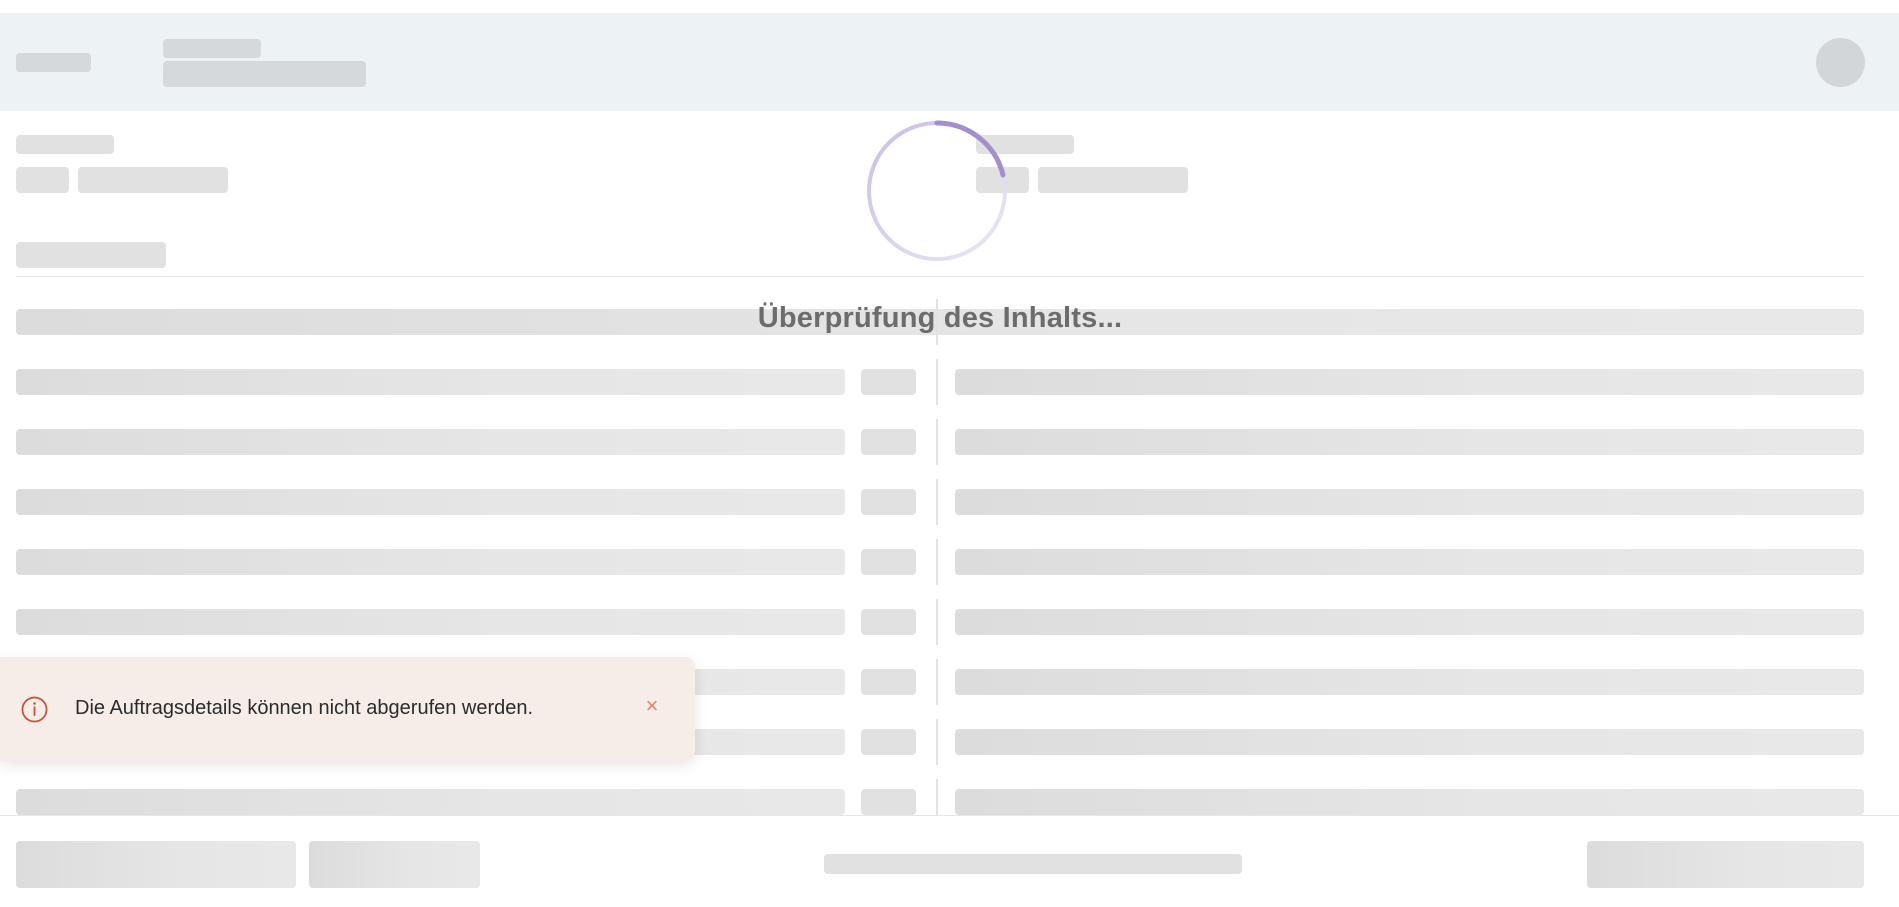 This screenshot has width=1899, height=907. I want to click on header-bar, so click(949, 62).